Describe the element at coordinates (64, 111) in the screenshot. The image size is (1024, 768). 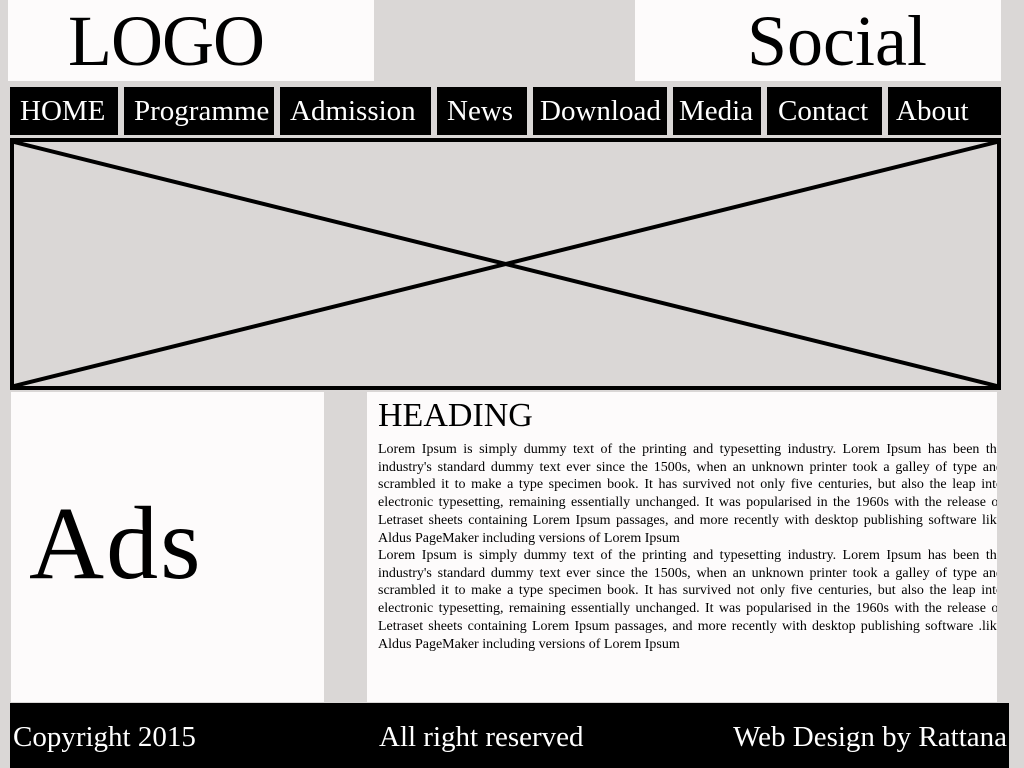
I see `nav-item-home: HOME` at that location.